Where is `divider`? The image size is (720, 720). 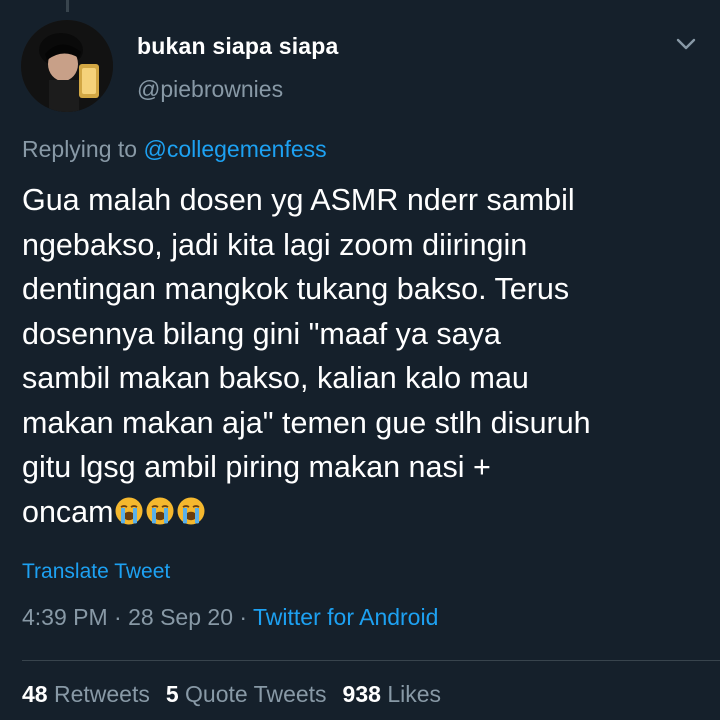
divider is located at coordinates (371, 660).